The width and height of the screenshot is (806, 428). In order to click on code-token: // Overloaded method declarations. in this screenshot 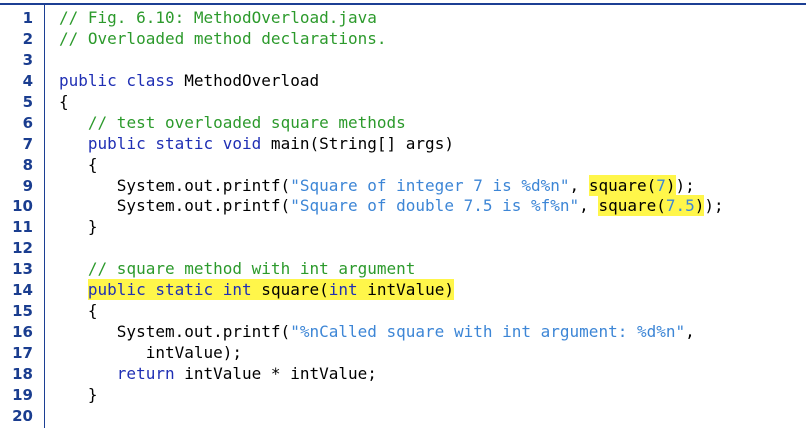, I will do `click(223, 38)`.